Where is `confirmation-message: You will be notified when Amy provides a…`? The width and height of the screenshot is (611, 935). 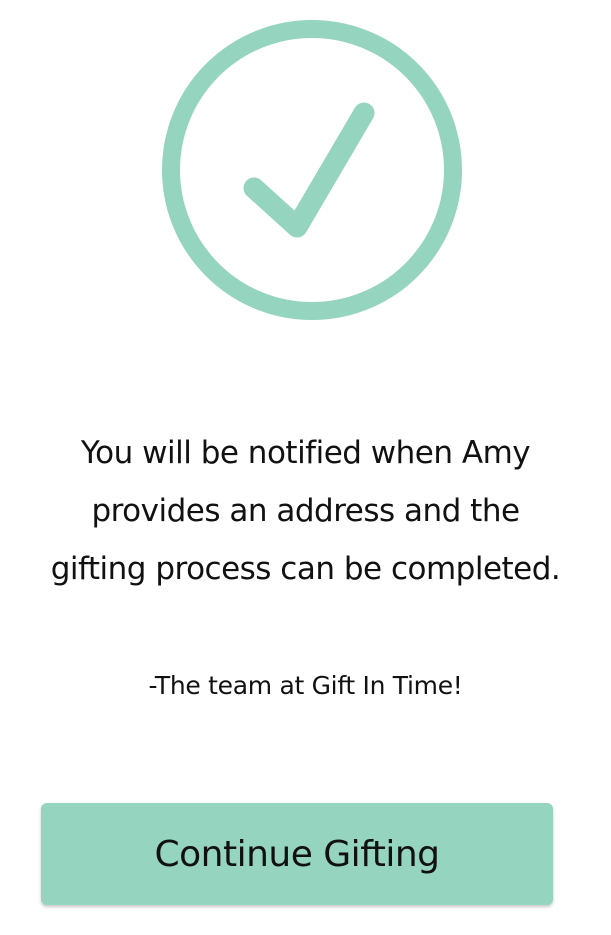 confirmation-message: You will be notified when Amy provides a… is located at coordinates (305, 511).